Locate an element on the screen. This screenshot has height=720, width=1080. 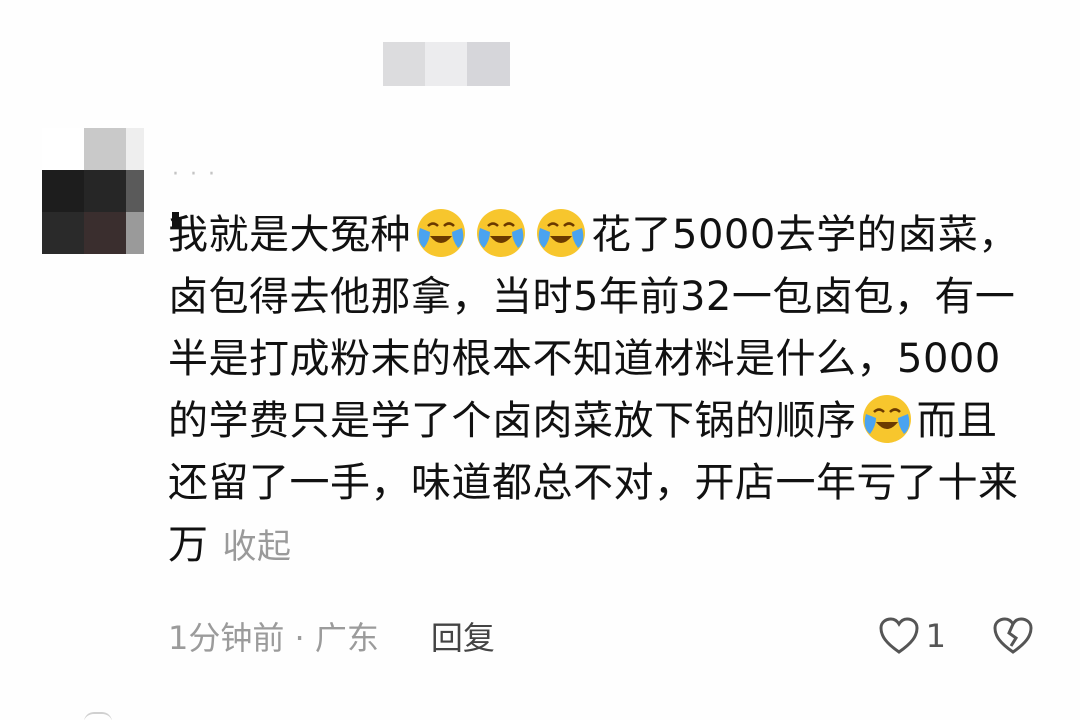
heart-outline-icon is located at coordinates (899, 636).